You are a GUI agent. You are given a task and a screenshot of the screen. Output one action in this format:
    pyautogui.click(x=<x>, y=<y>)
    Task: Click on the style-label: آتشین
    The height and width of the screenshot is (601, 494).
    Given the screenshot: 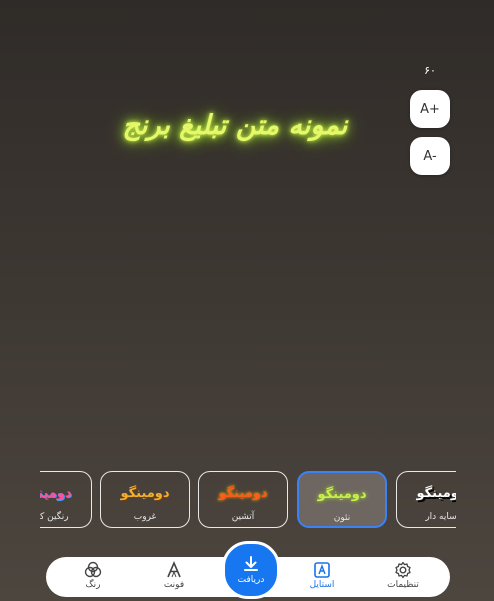 What is the action you would take?
    pyautogui.click(x=243, y=517)
    